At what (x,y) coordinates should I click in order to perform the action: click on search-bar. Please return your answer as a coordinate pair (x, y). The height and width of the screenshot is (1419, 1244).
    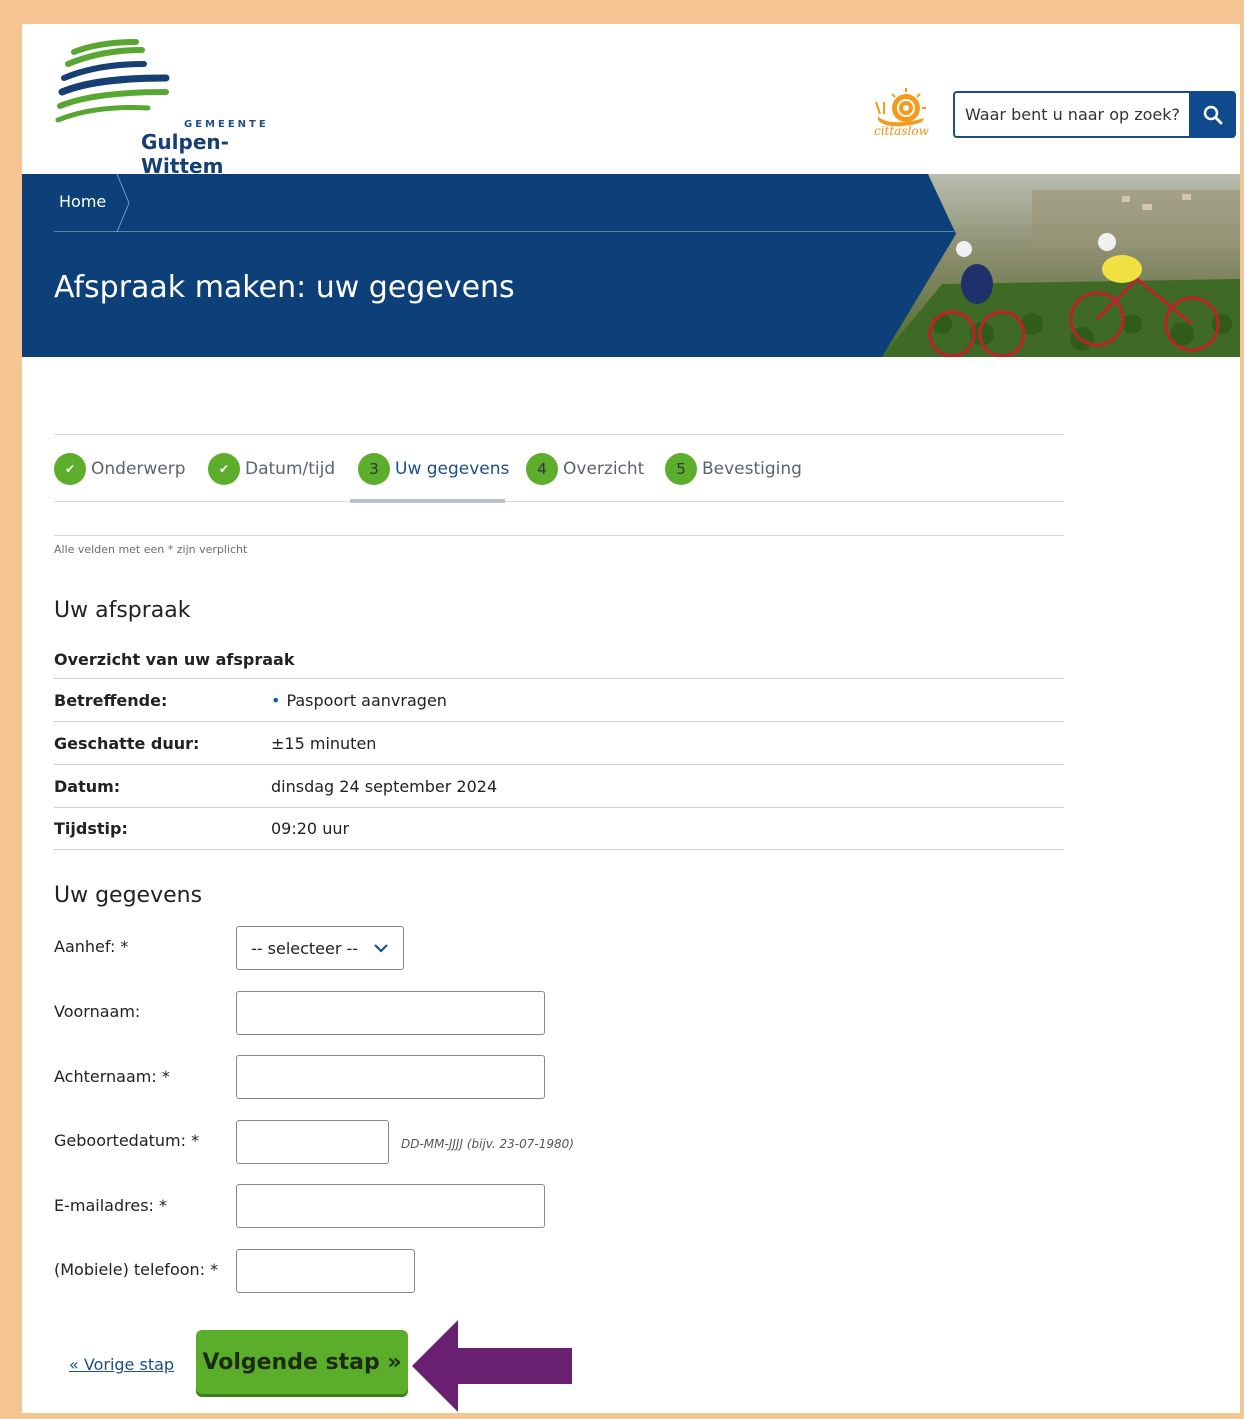
    Looking at the image, I should click on (1094, 114).